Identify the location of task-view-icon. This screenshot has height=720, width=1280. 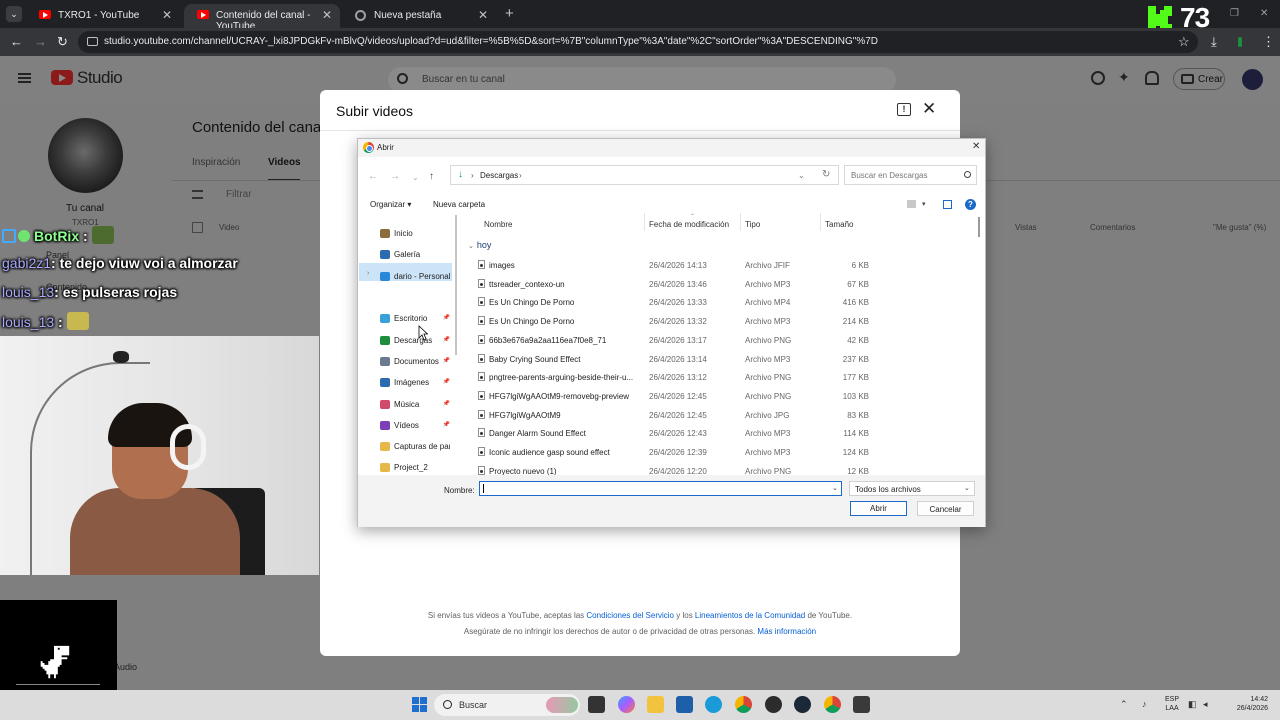
(596, 704).